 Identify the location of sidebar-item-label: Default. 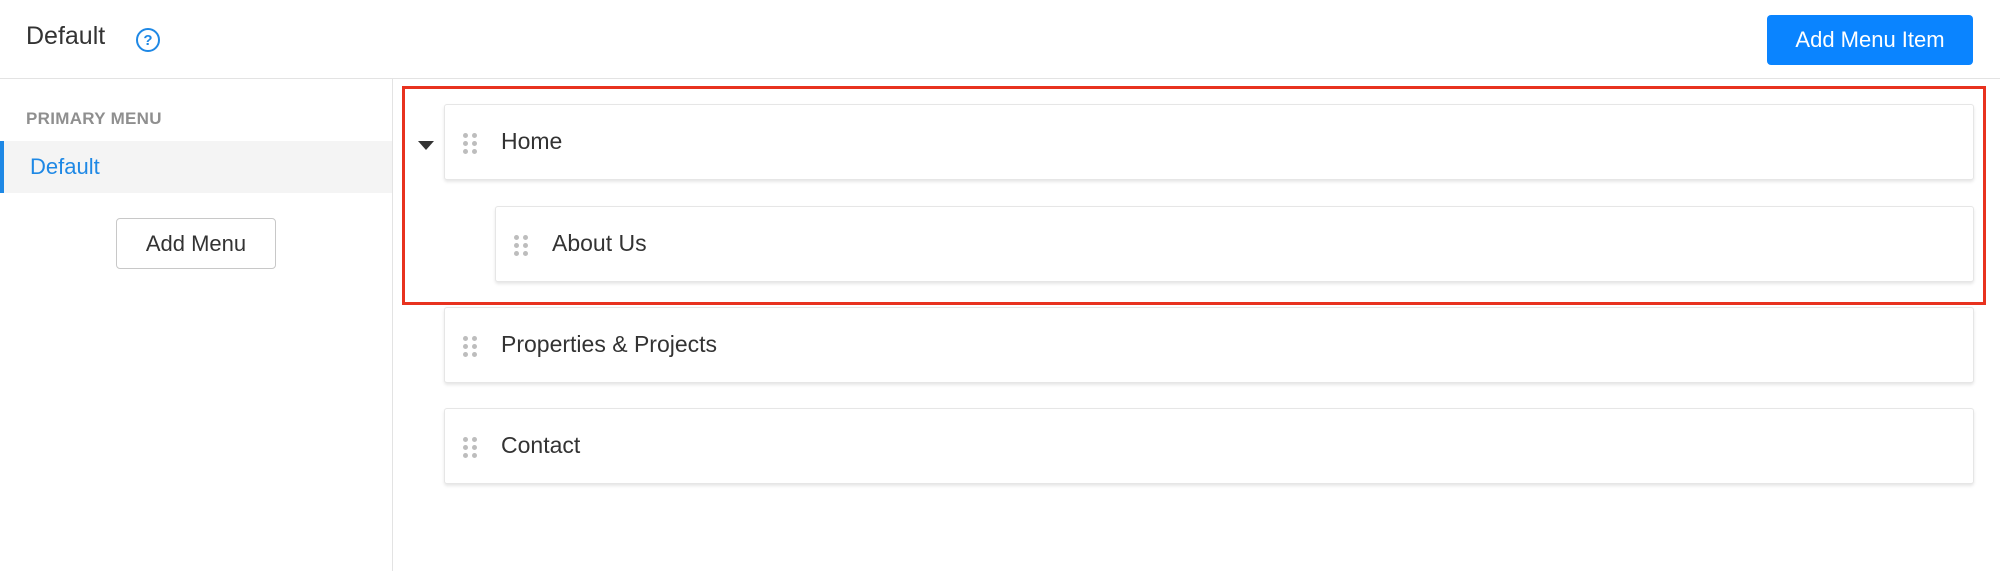
(65, 166).